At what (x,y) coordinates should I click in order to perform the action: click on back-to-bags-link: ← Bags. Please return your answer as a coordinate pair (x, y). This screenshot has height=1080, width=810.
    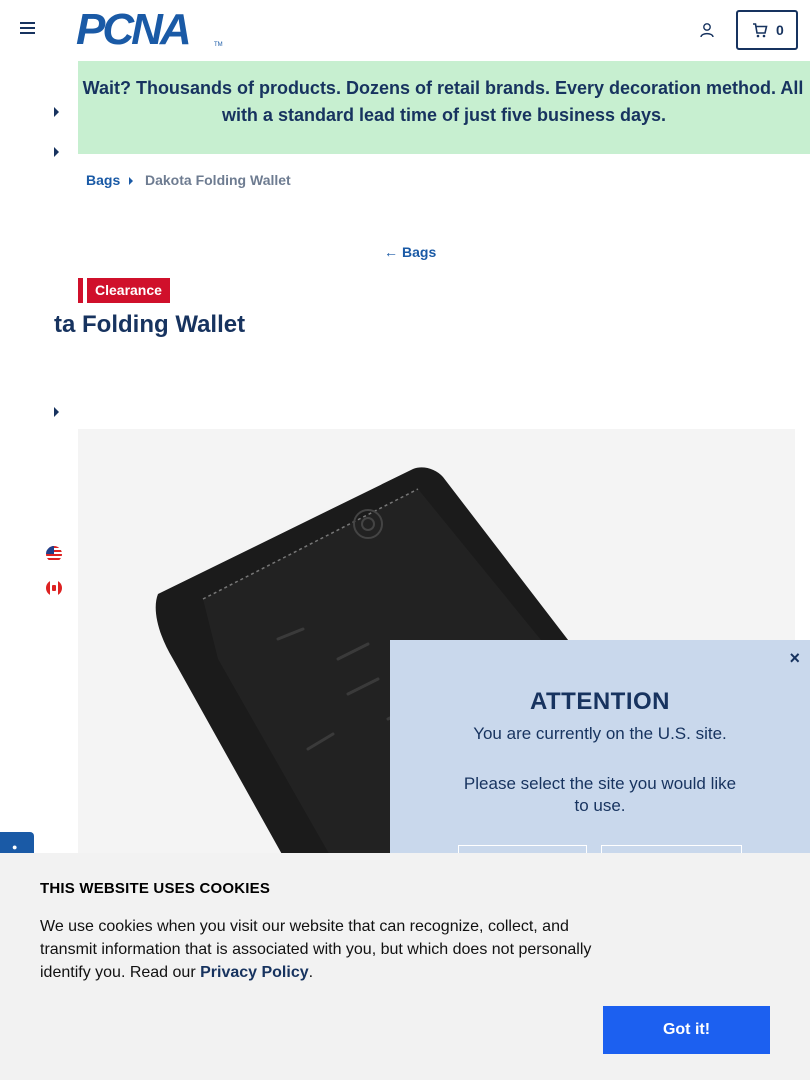
    Looking at the image, I should click on (410, 252).